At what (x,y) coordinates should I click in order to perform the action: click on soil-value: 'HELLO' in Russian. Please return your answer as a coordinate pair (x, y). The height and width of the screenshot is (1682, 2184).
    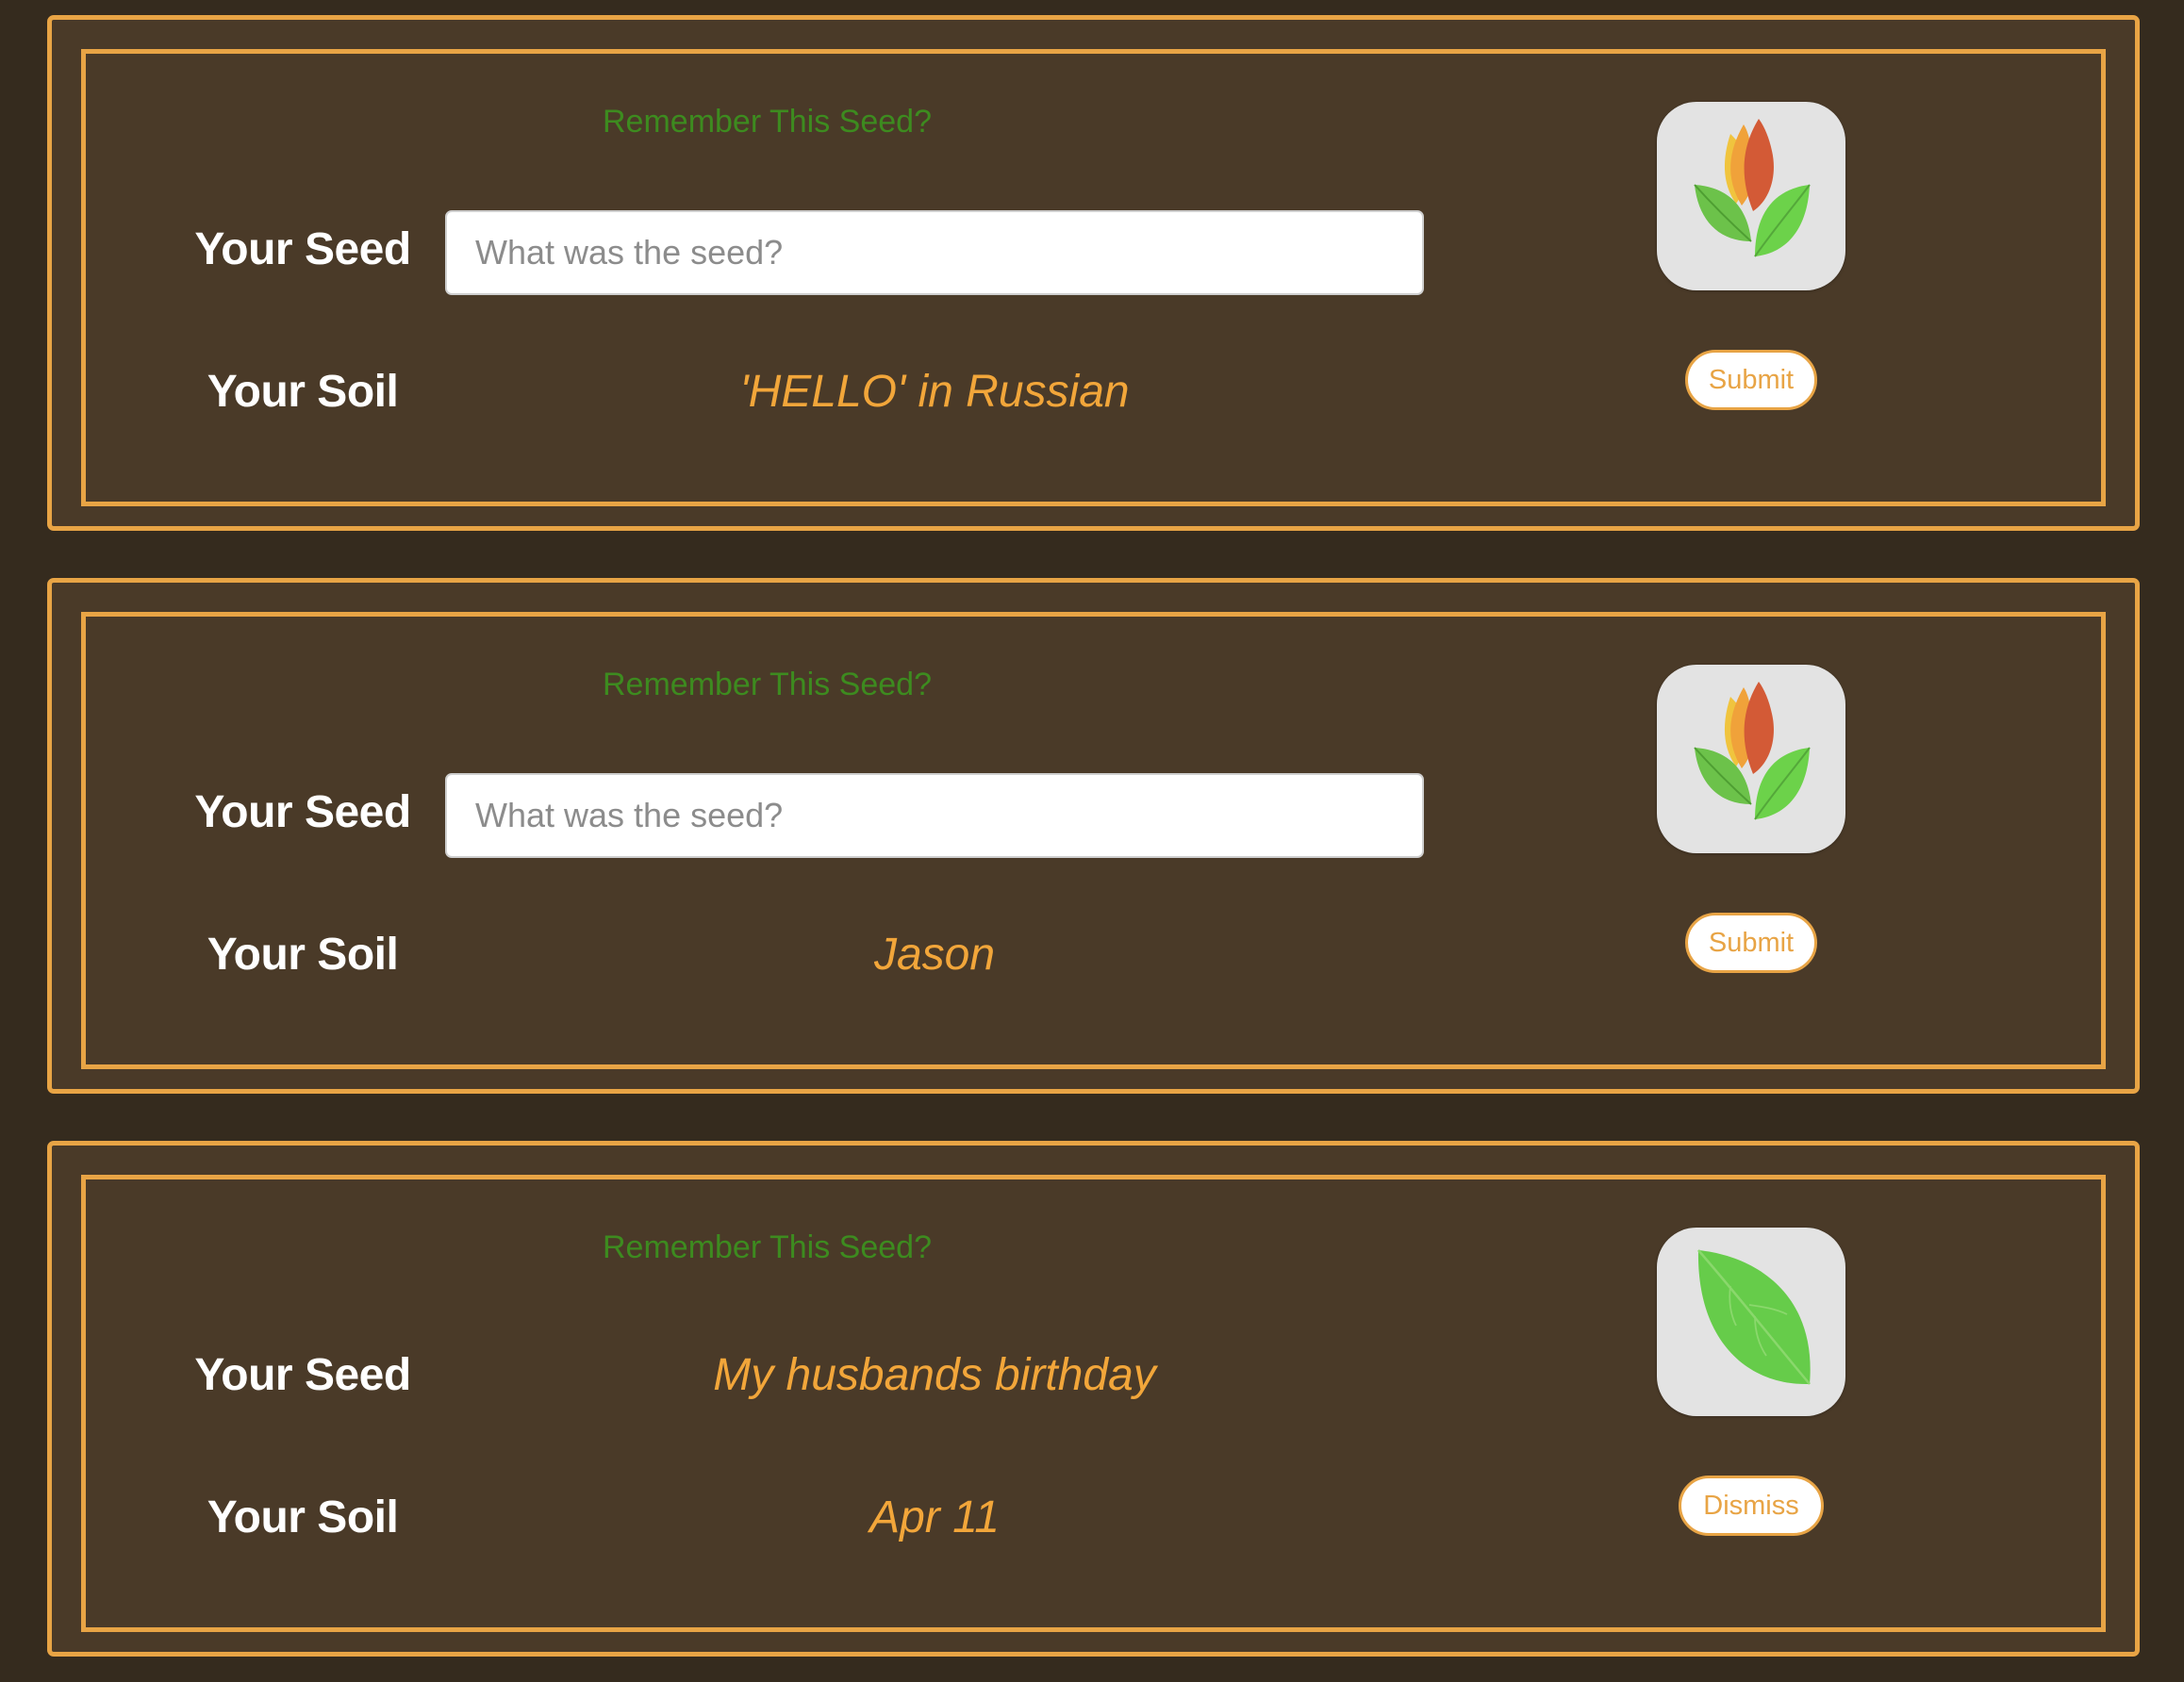
    Looking at the image, I should click on (935, 392).